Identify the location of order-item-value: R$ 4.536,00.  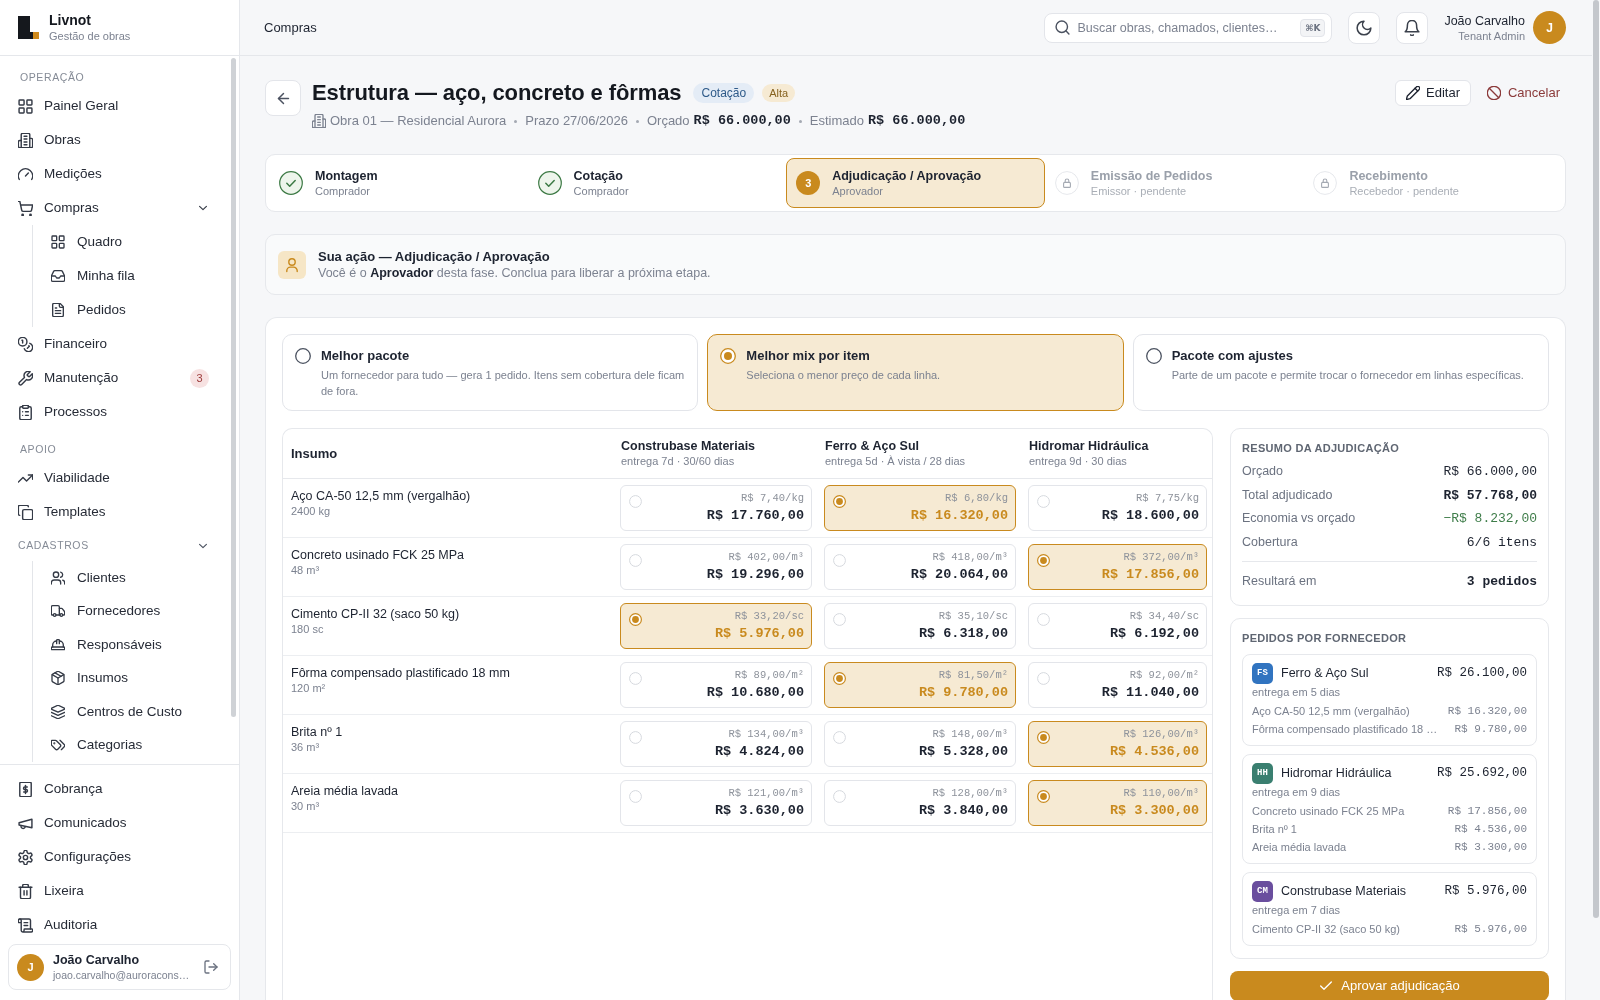
(1490, 829).